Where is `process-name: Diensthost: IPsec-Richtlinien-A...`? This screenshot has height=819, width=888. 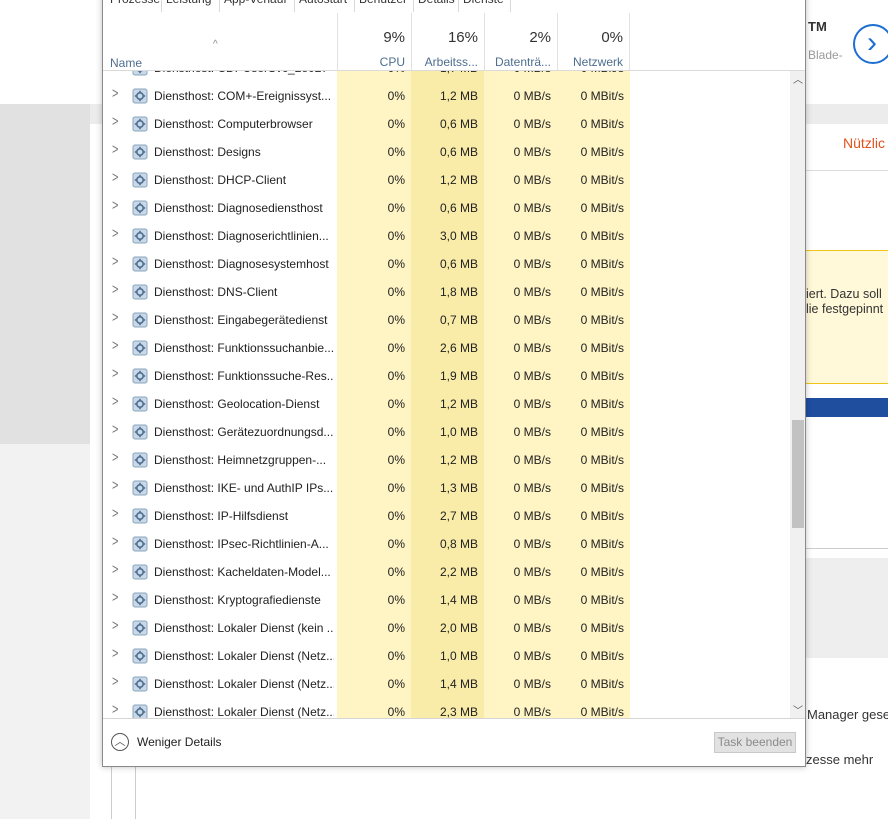 process-name: Diensthost: IPsec-Richtlinien-A... is located at coordinates (241, 544).